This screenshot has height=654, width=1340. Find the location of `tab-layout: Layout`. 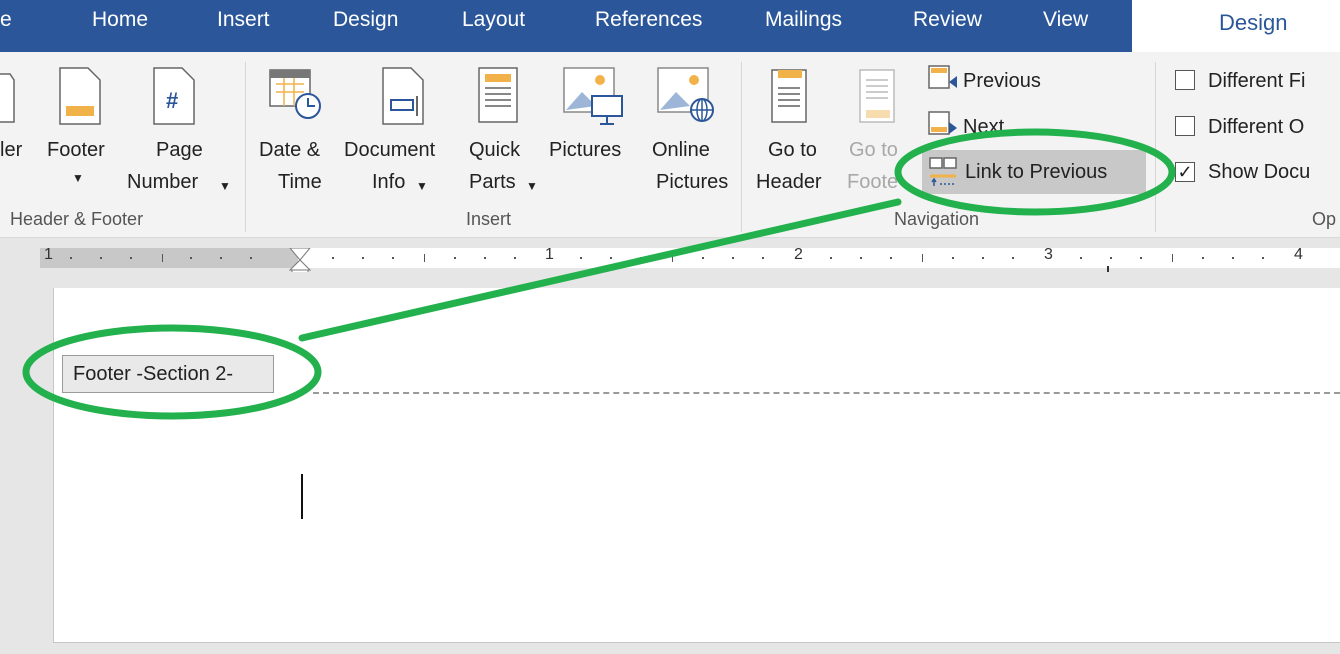

tab-layout: Layout is located at coordinates (493, 20).